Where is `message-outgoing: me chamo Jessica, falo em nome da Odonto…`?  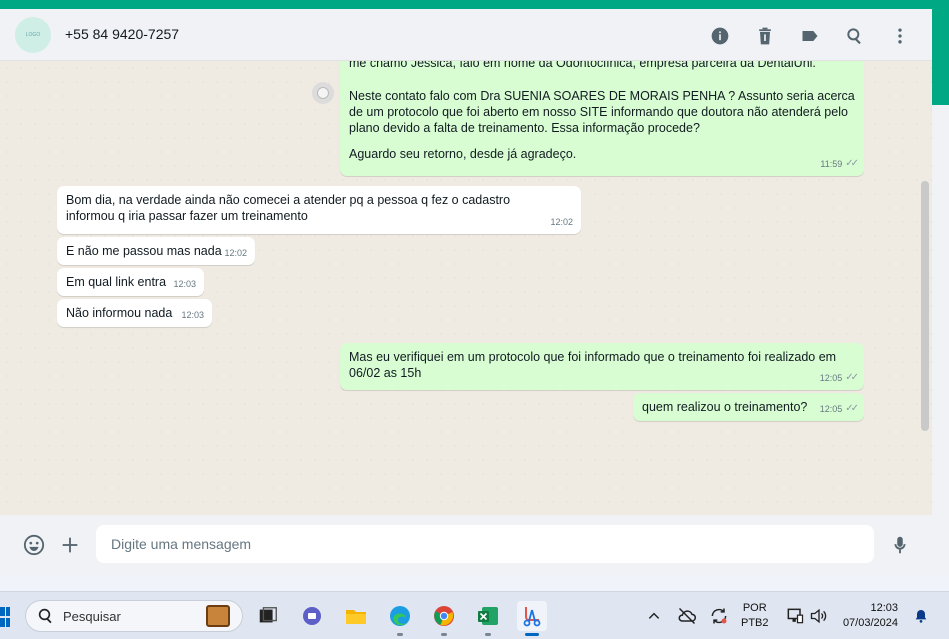 message-outgoing: me chamo Jessica, falo em nome da Odonto… is located at coordinates (602, 118).